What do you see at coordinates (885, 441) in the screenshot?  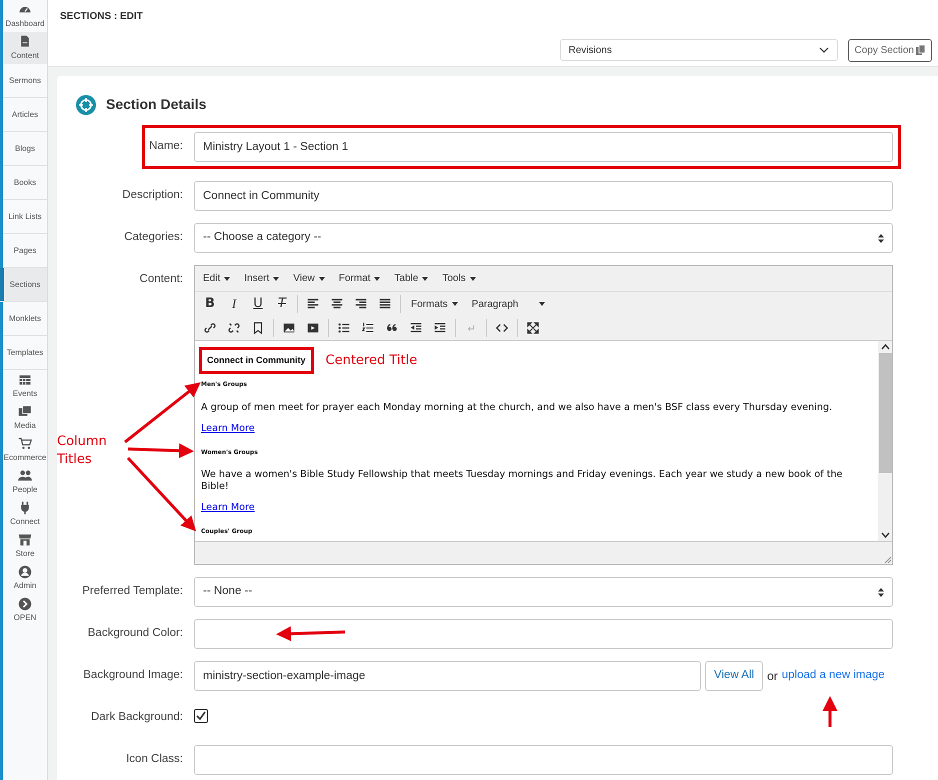 I see `scrollbar` at bounding box center [885, 441].